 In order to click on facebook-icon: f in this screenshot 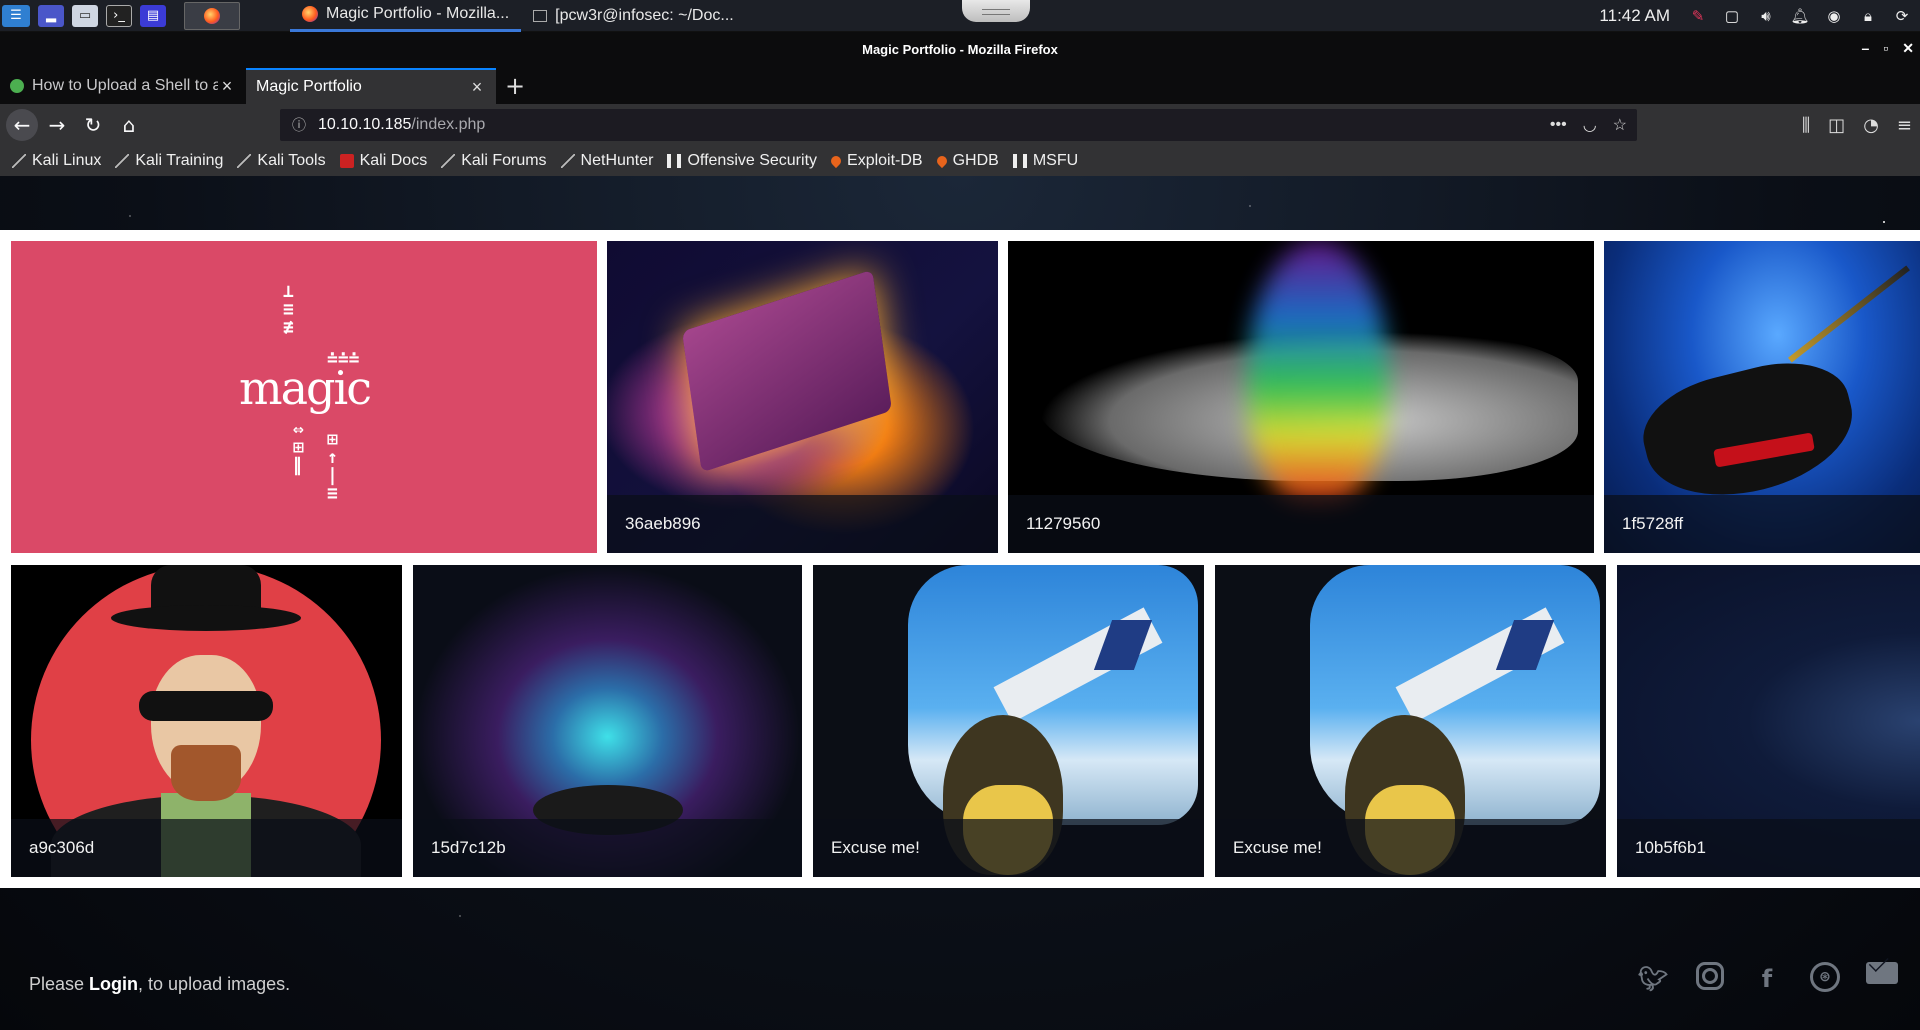, I will do `click(1767, 979)`.